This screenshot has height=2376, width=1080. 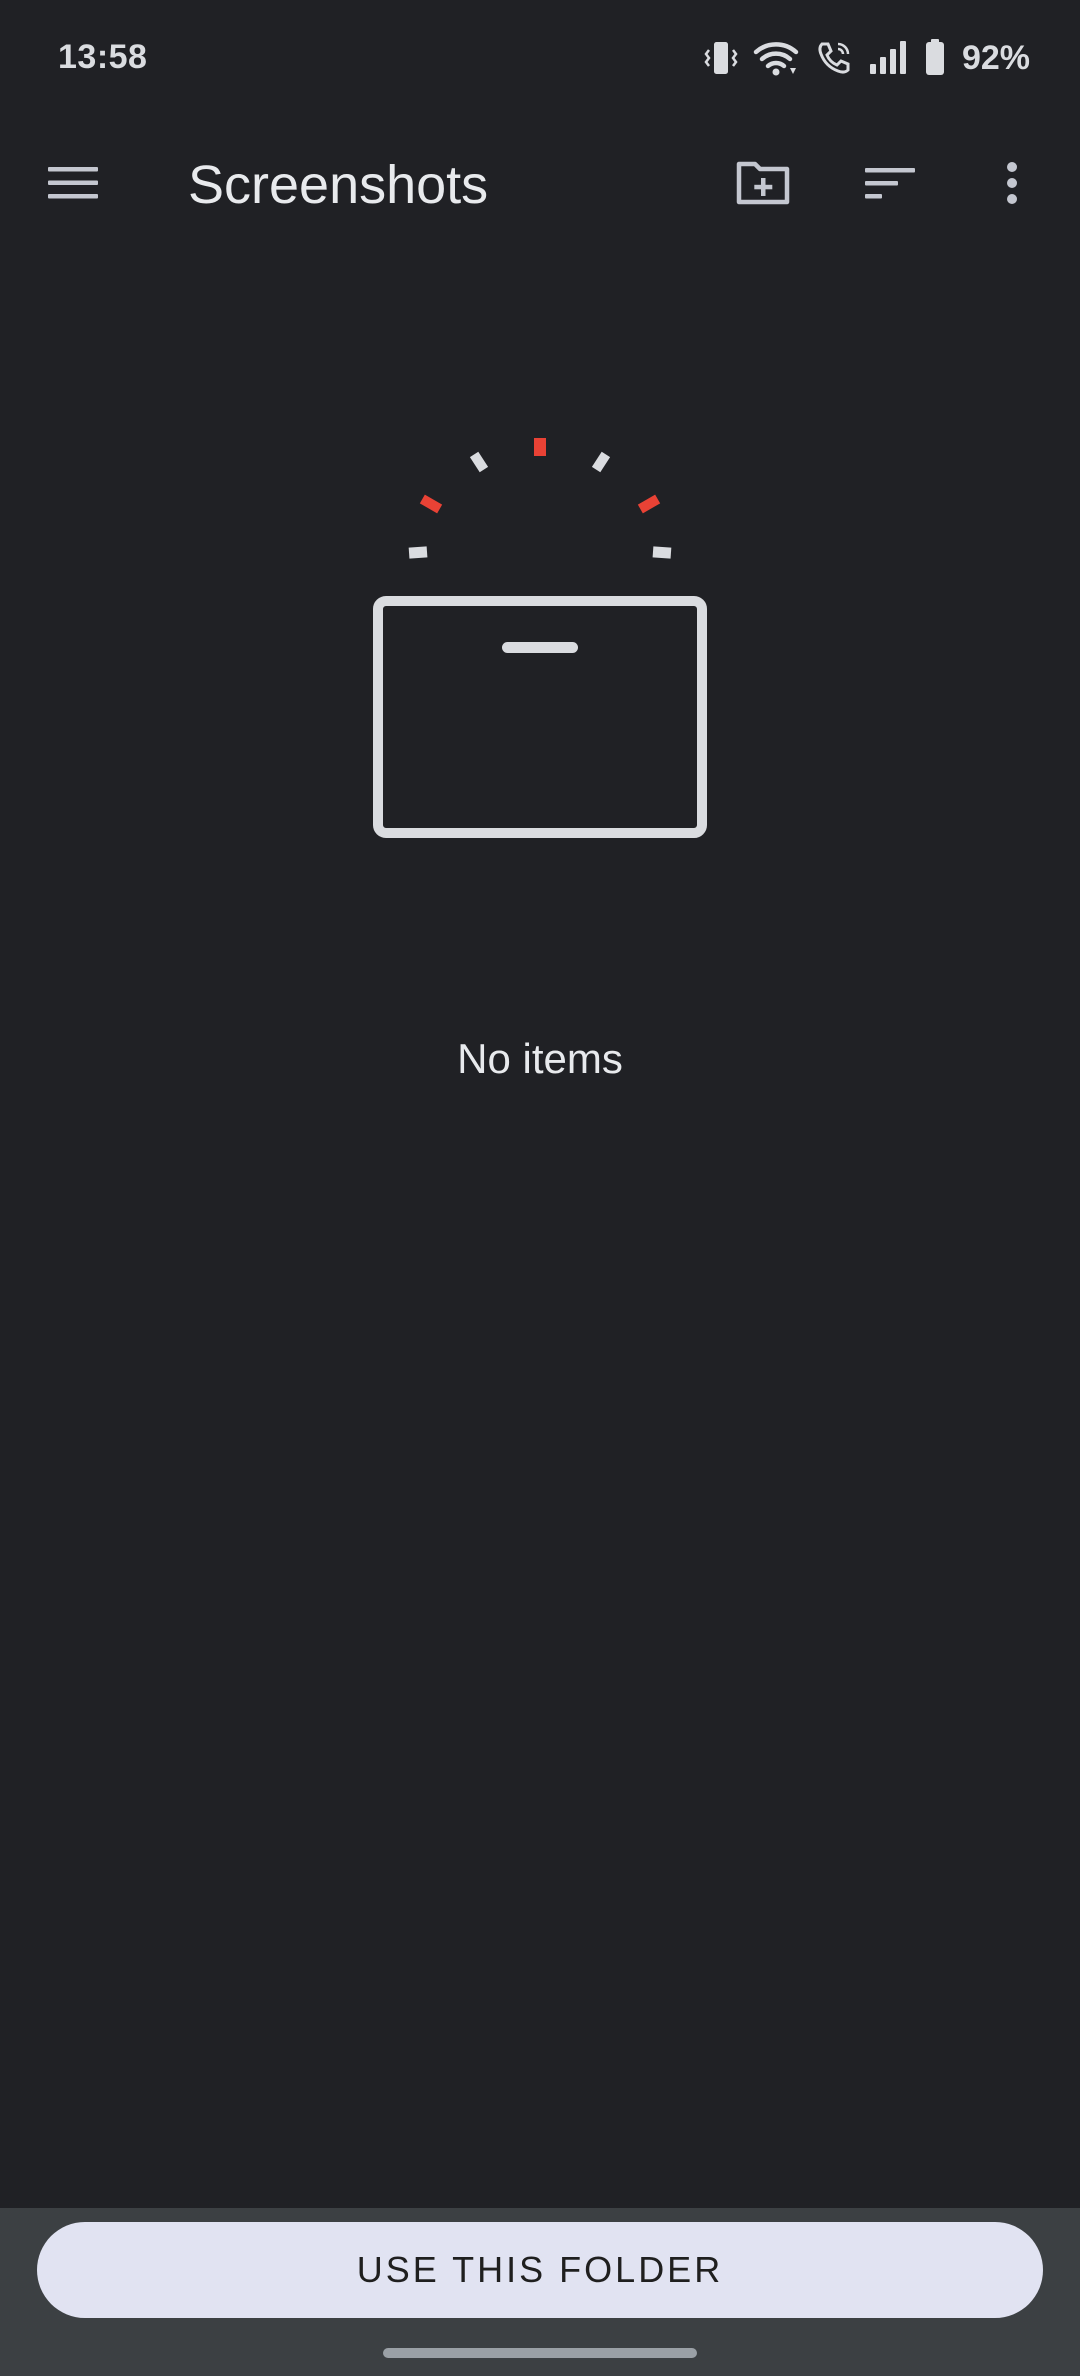 What do you see at coordinates (649, 504) in the screenshot?
I see `spark-red-right` at bounding box center [649, 504].